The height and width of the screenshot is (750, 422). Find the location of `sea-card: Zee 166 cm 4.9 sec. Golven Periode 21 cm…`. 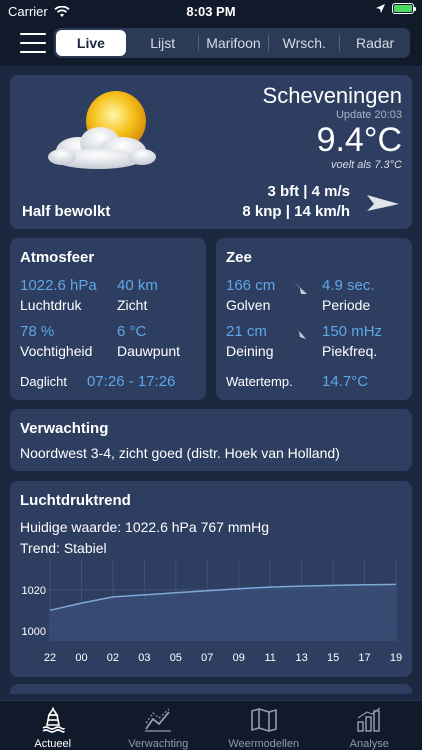

sea-card: Zee 166 cm 4.9 sec. Golven Periode 21 cm… is located at coordinates (314, 319).